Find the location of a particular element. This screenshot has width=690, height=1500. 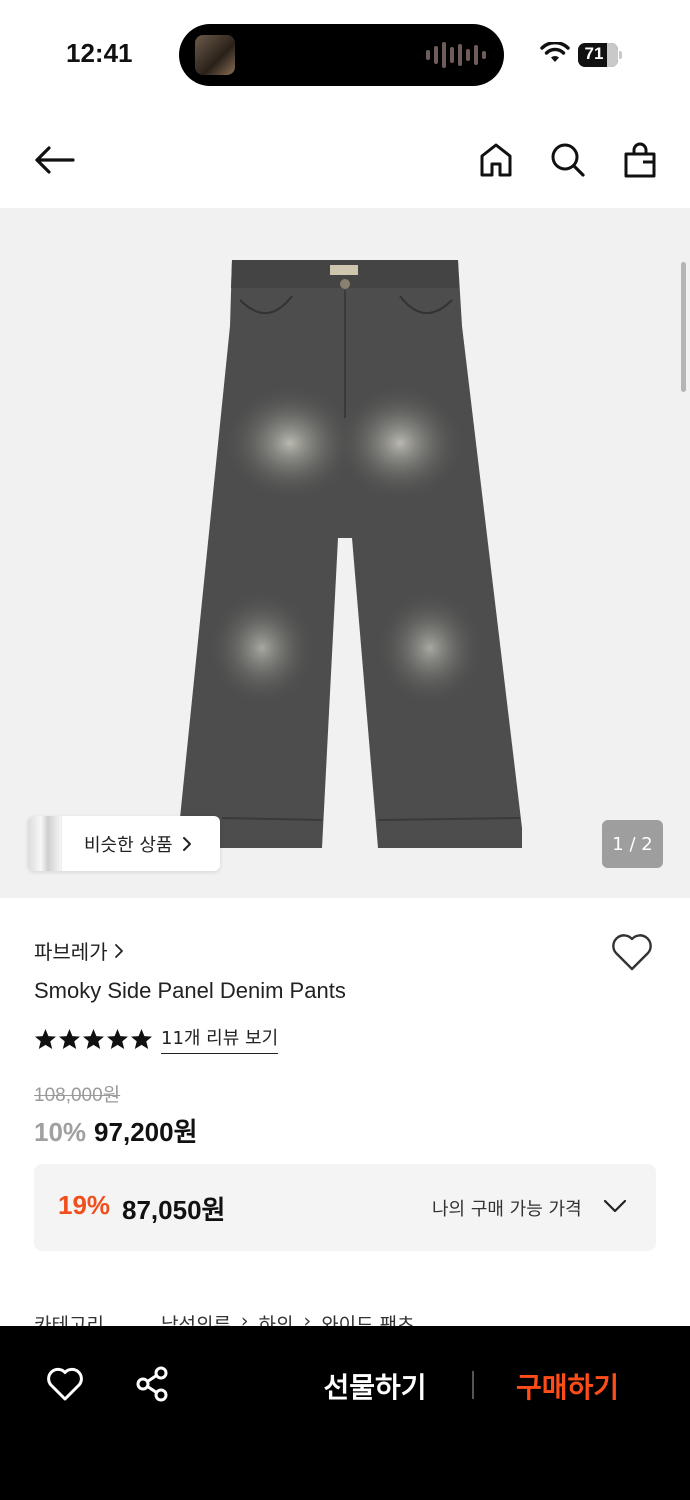

product-name: Smoky Side Panel Denim Pants is located at coordinates (190, 990).